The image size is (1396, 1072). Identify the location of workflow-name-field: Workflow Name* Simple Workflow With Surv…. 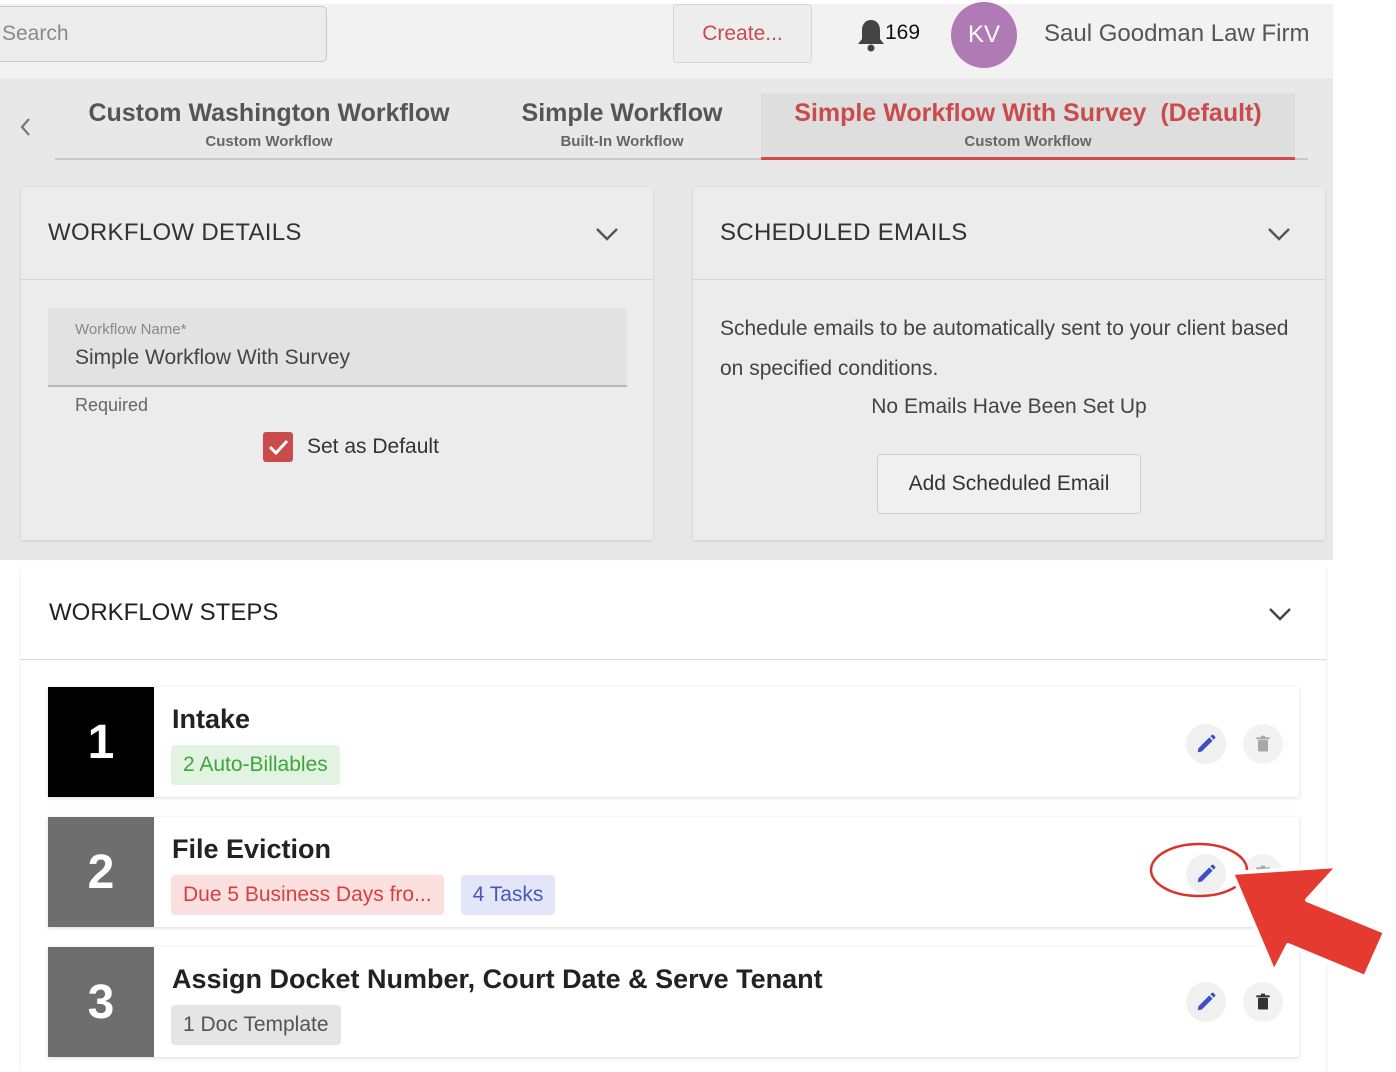
(337, 347).